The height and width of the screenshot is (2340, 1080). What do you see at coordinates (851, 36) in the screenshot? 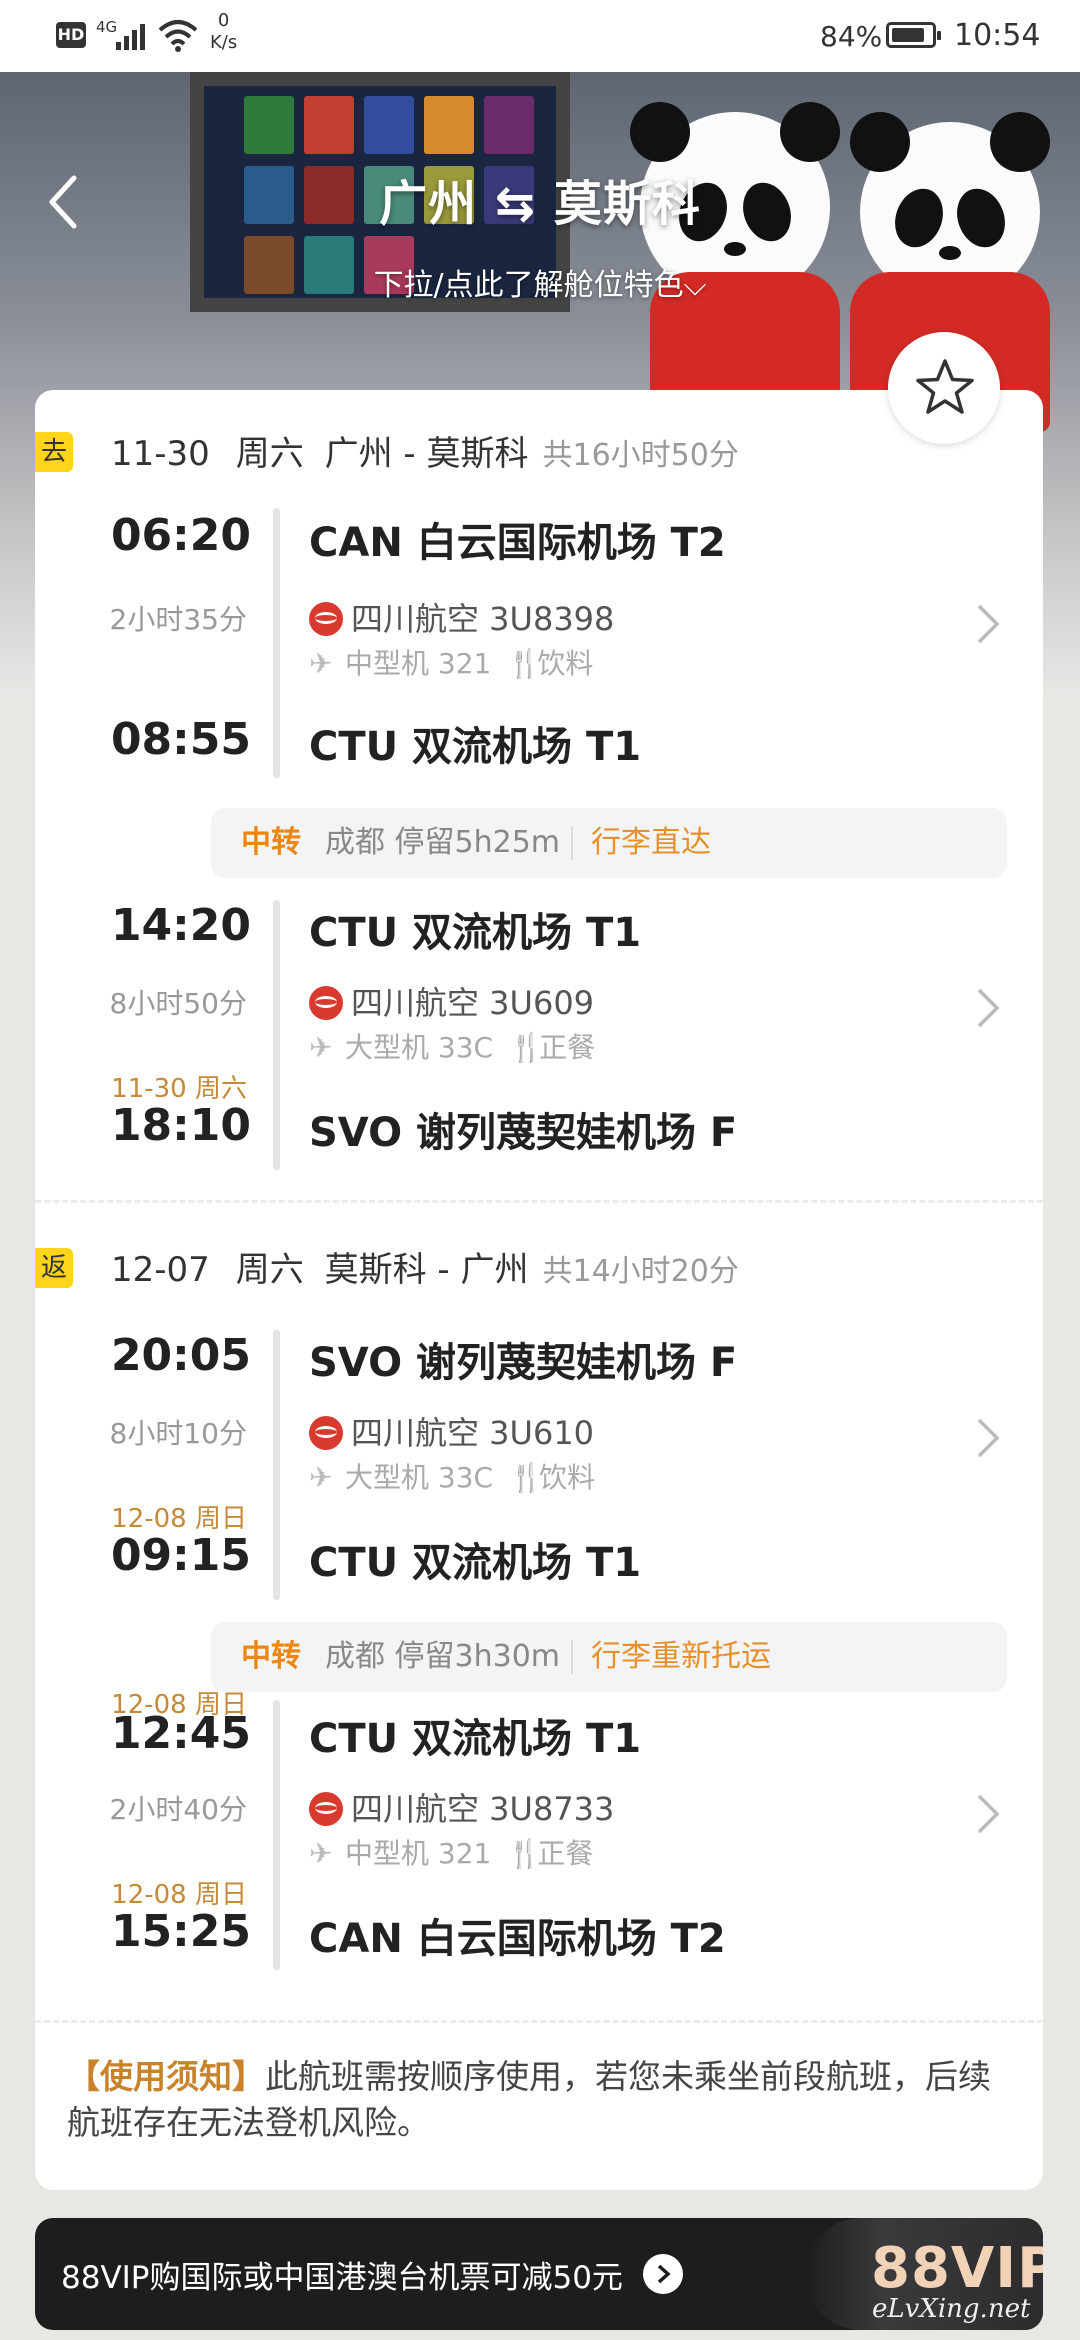
I see `battery-percent: 84%` at bounding box center [851, 36].